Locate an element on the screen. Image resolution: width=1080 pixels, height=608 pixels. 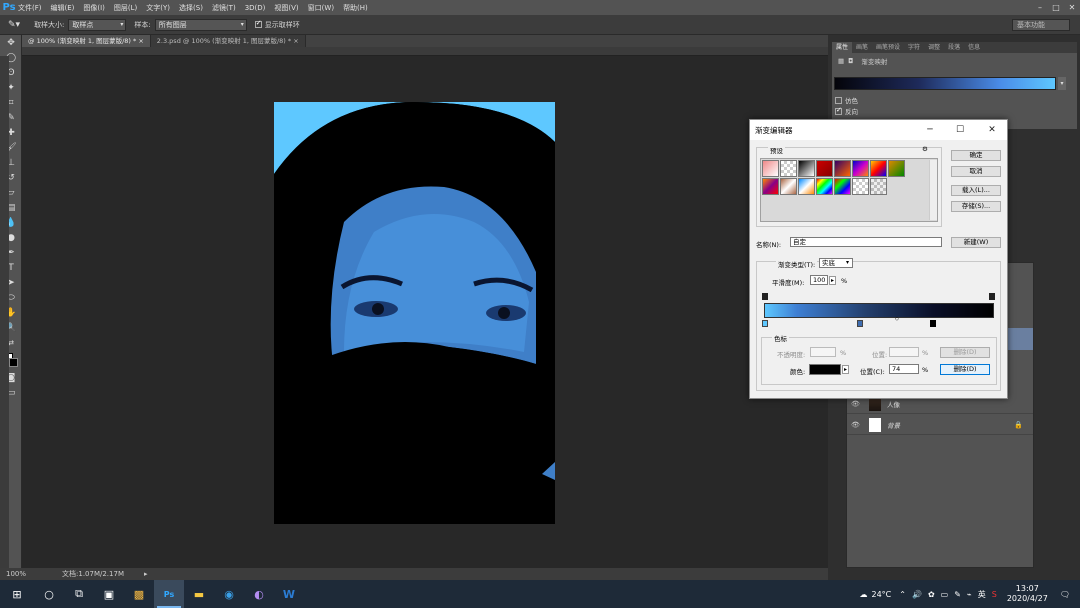
pen-icon: ✎ is located at coordinates (957, 594).